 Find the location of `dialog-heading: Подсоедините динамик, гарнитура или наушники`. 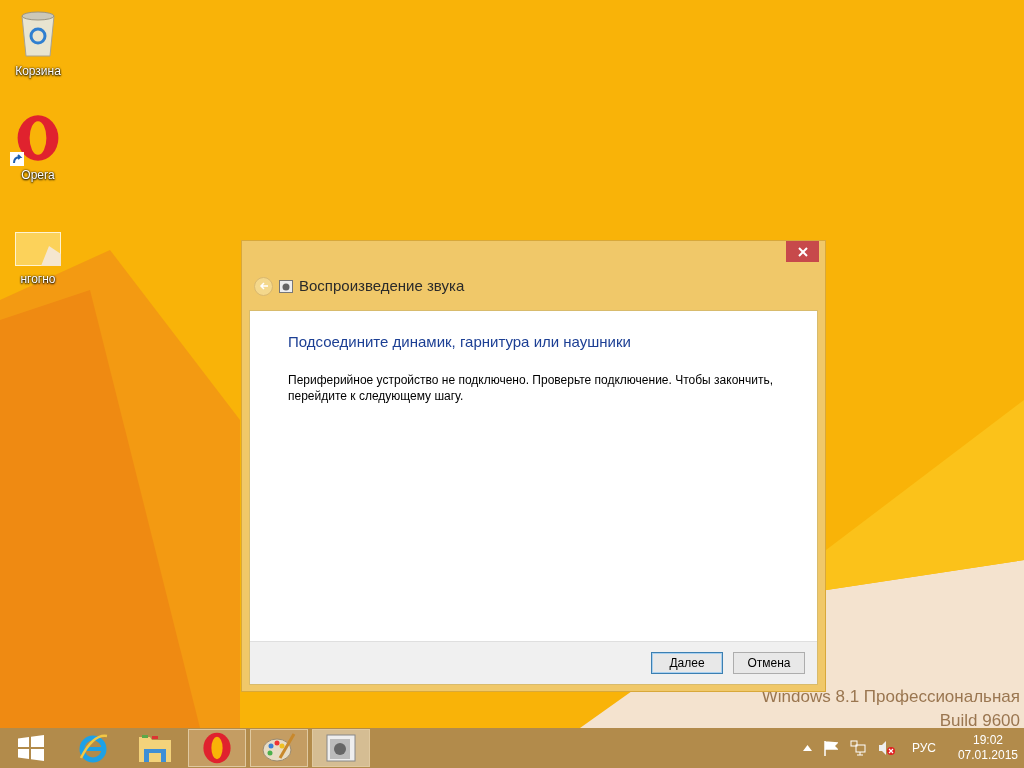

dialog-heading: Подсоедините динамик, гарнитура или наушники is located at coordinates (460, 342).